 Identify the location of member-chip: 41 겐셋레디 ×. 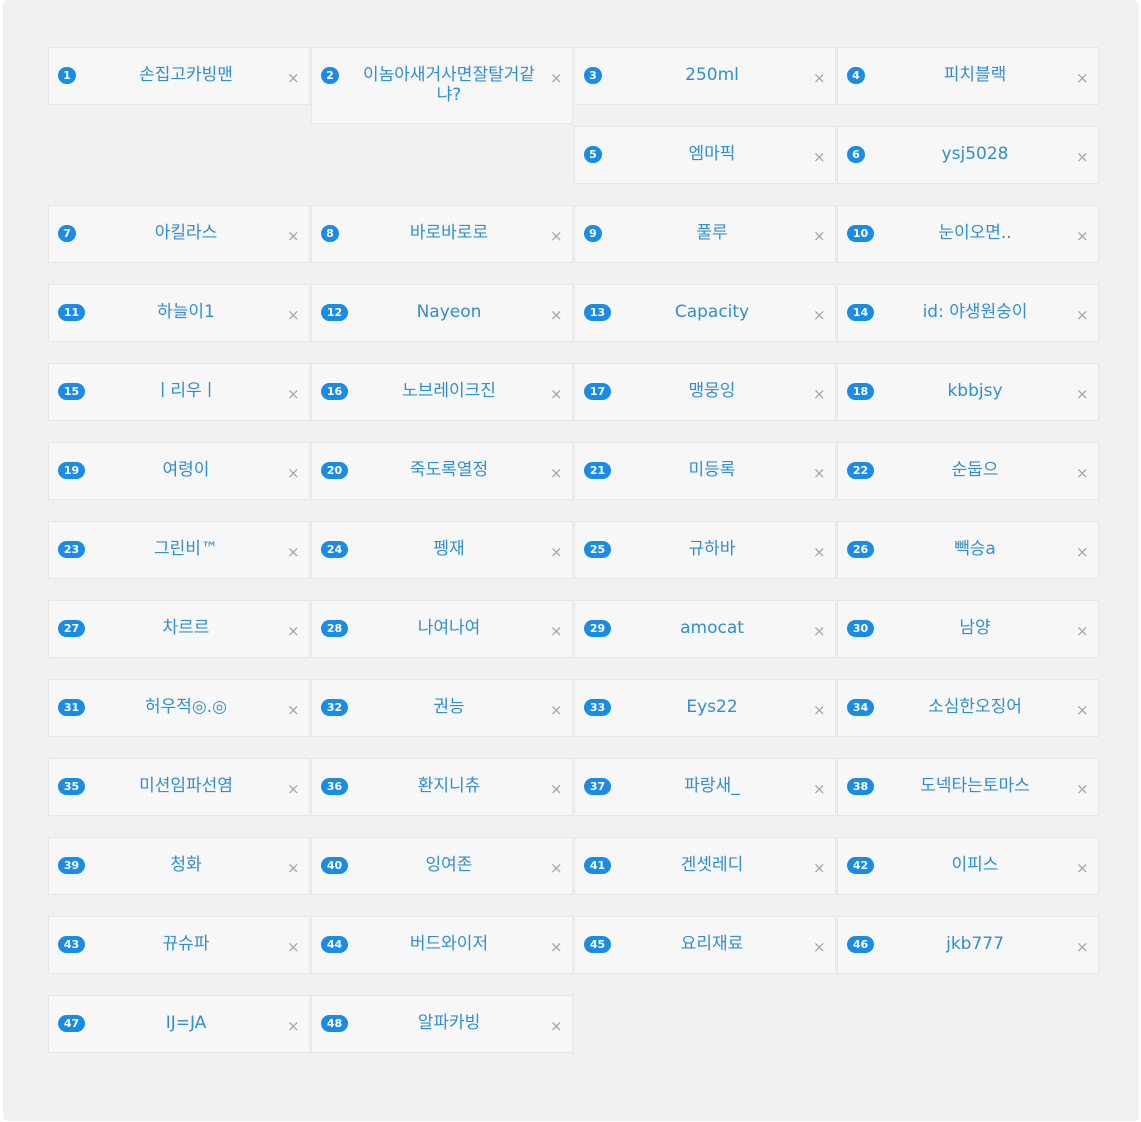
(705, 866).